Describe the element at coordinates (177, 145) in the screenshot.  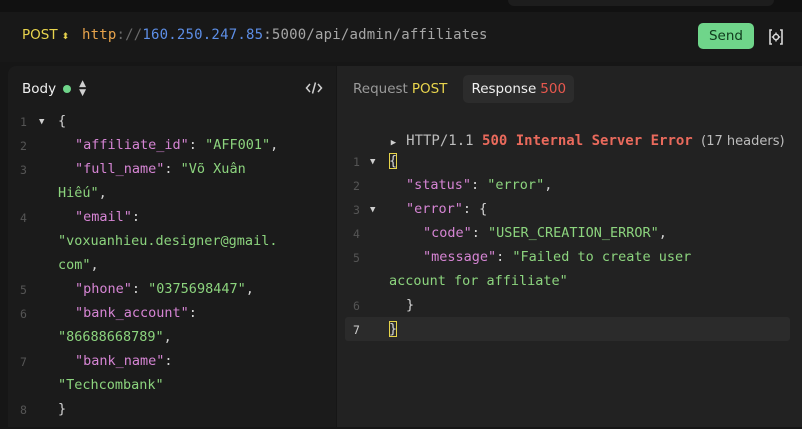
I see `code-line: "affiliate_id": "AFF001",` at that location.